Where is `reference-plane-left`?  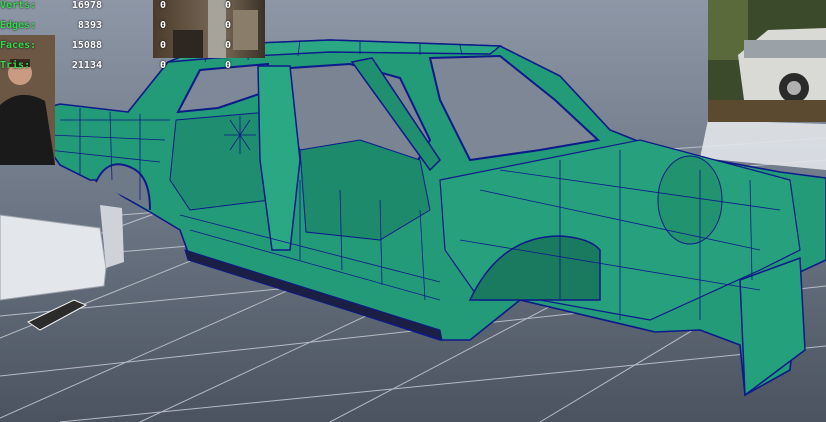 reference-plane-left is located at coordinates (53, 257).